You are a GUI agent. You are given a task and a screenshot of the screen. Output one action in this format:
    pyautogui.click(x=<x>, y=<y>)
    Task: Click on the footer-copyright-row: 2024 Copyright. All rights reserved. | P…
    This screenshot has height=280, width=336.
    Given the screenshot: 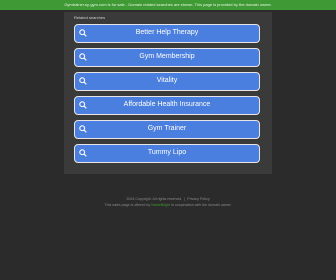 What is the action you would take?
    pyautogui.click(x=168, y=199)
    